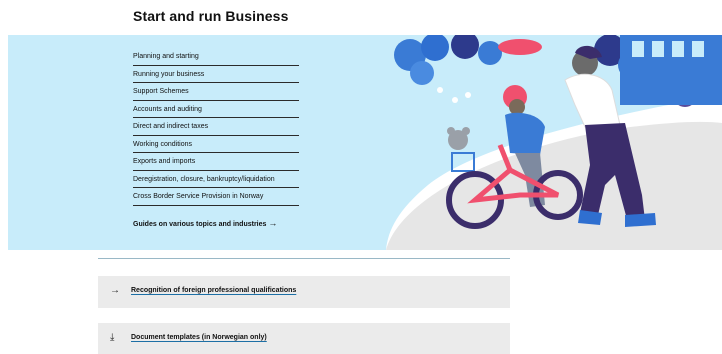 The height and width of the screenshot is (354, 722). Describe the element at coordinates (216, 197) in the screenshot. I see `topic-link-cross-border: Cross Border Service Provision in Norway` at that location.